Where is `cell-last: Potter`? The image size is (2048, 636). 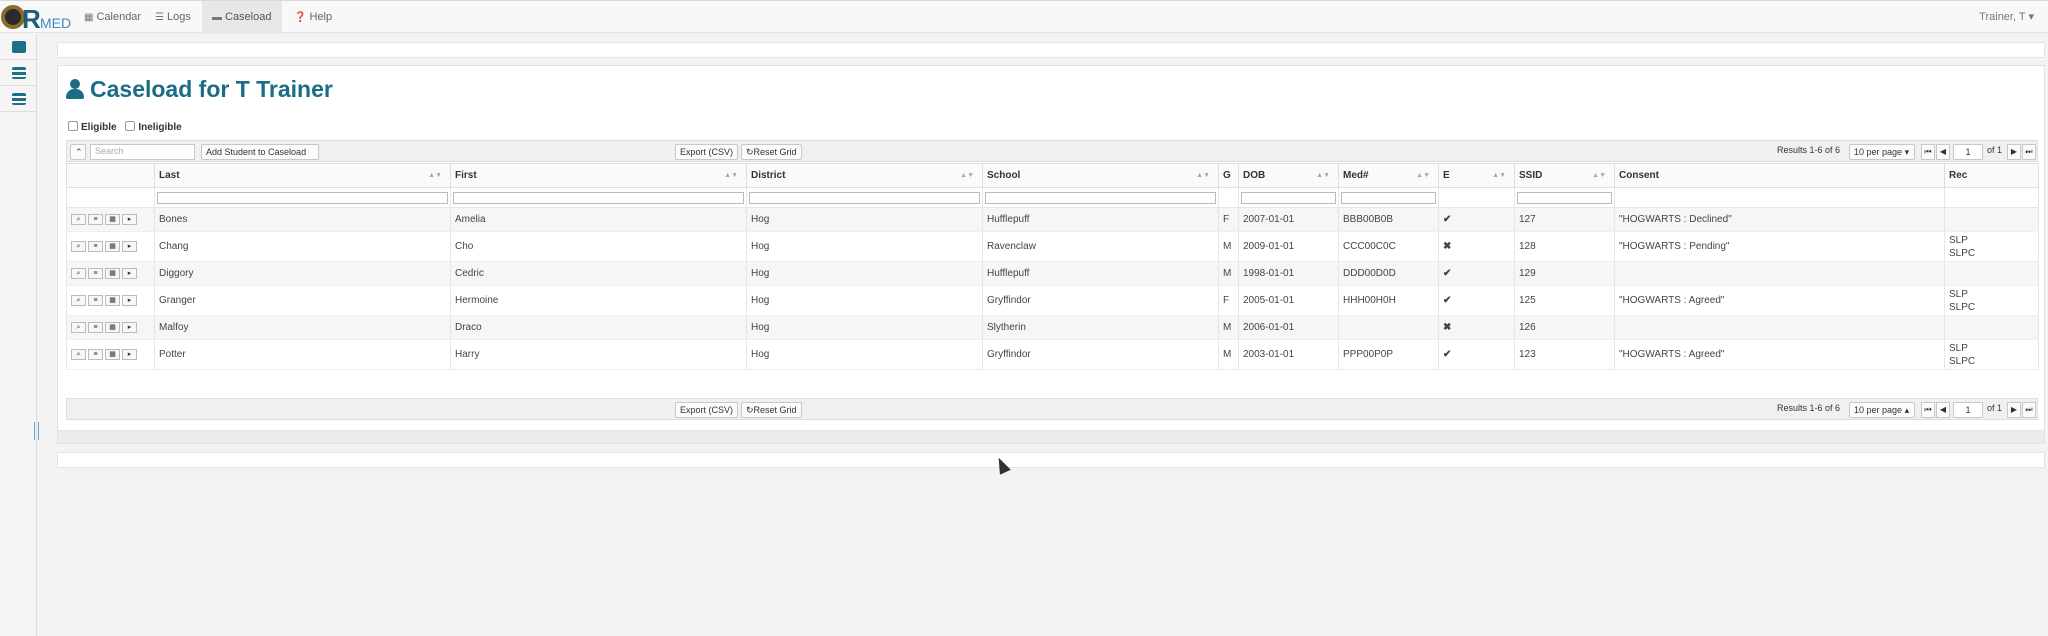
cell-last: Potter is located at coordinates (302, 354).